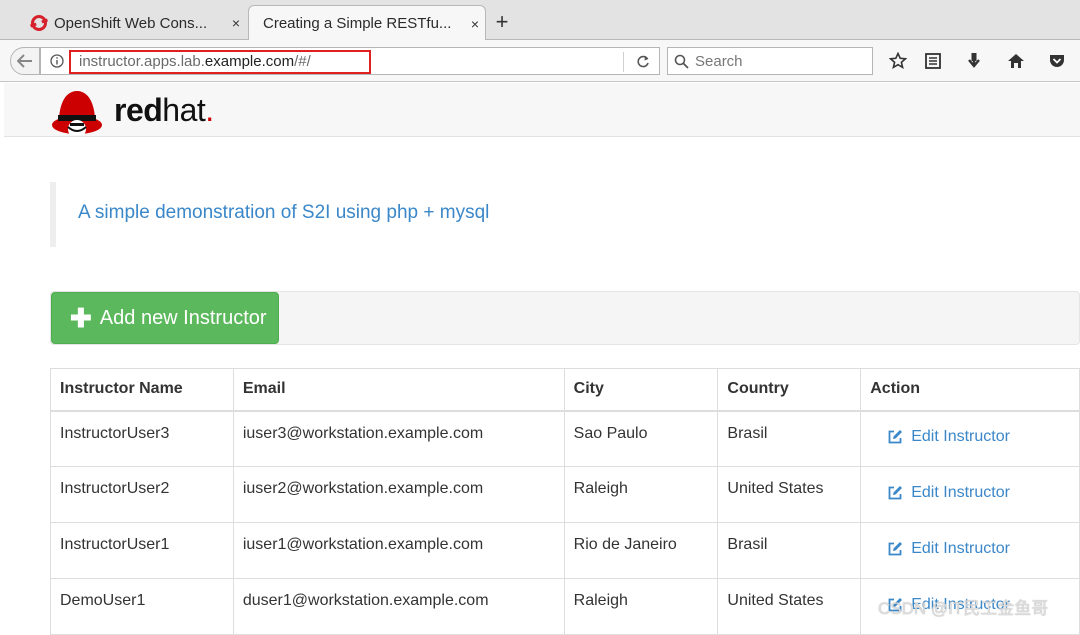 The width and height of the screenshot is (1080, 635). I want to click on shadowman-icon, so click(77, 113).